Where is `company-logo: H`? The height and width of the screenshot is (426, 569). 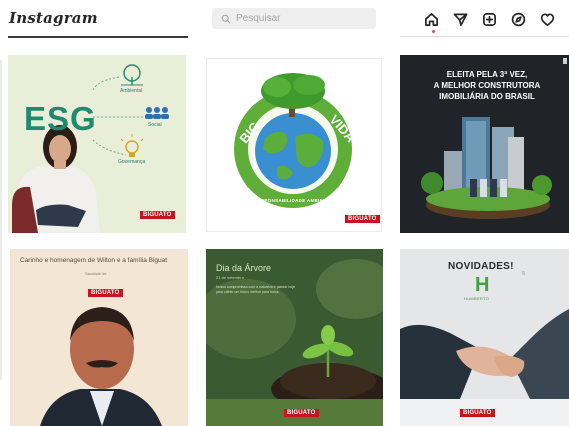
company-logo: H is located at coordinates (482, 285).